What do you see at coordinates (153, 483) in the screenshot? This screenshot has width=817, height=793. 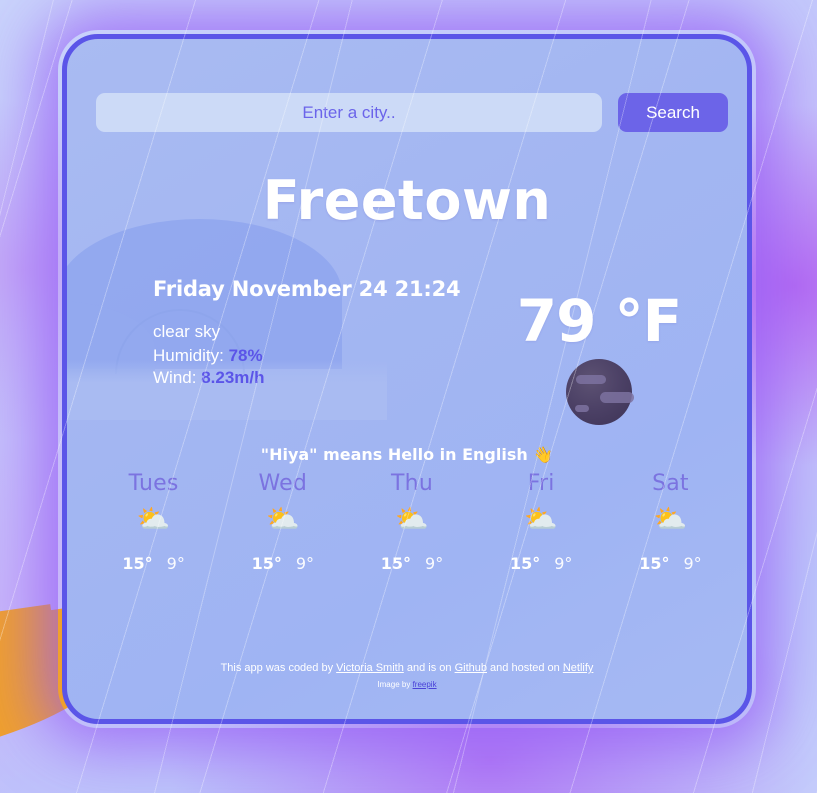 I see `forecast-day-label: Tues` at bounding box center [153, 483].